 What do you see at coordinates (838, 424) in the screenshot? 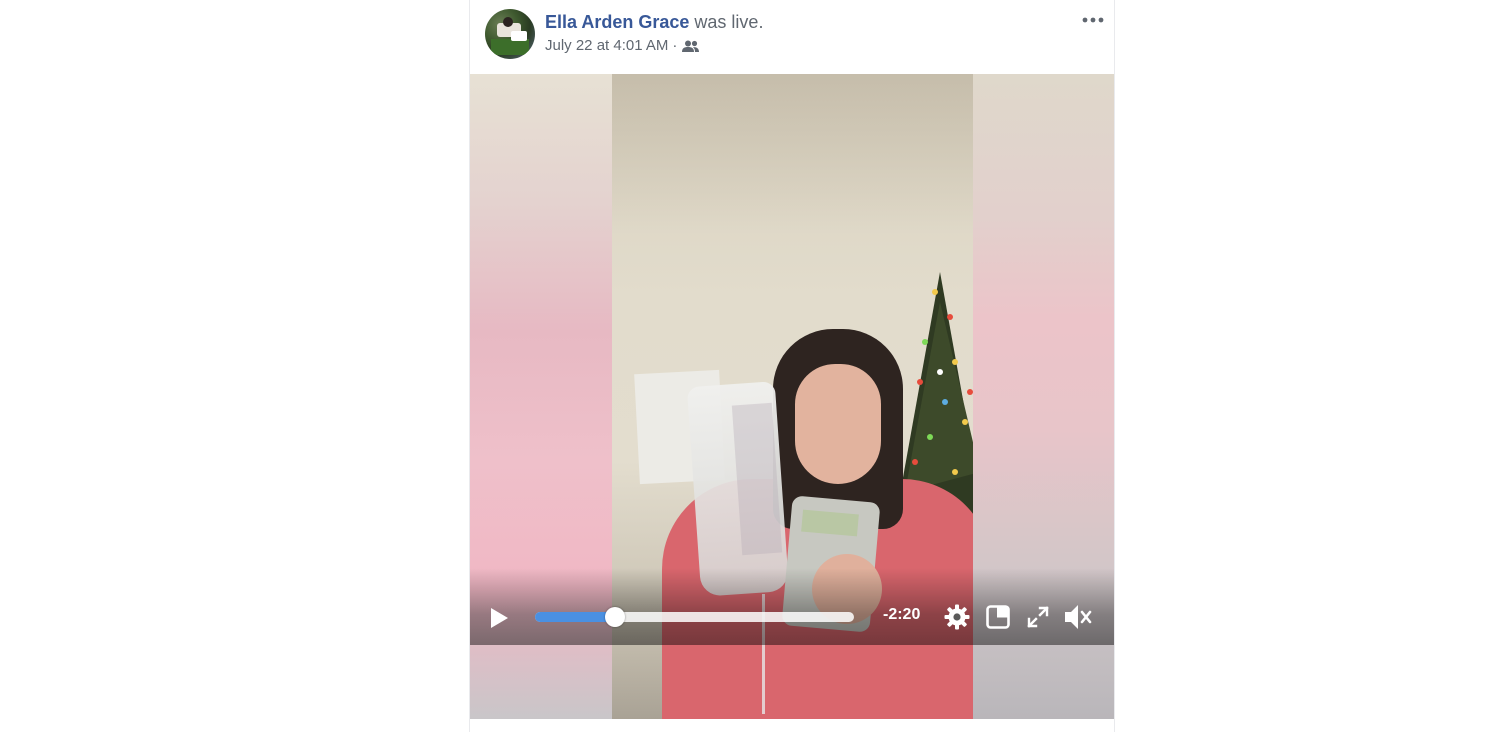
I see `person-face` at bounding box center [838, 424].